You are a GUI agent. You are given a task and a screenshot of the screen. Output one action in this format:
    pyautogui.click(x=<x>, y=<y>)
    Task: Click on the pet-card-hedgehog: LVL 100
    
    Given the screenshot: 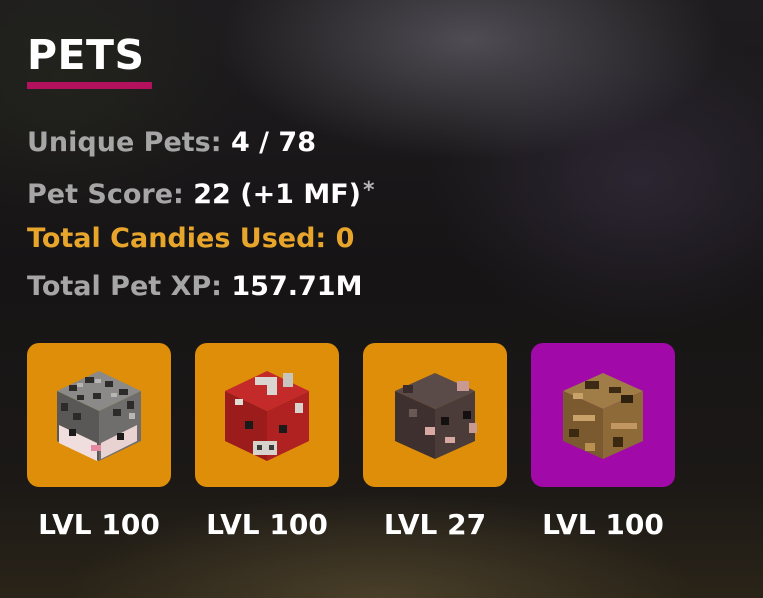 What is the action you would take?
    pyautogui.click(x=99, y=442)
    